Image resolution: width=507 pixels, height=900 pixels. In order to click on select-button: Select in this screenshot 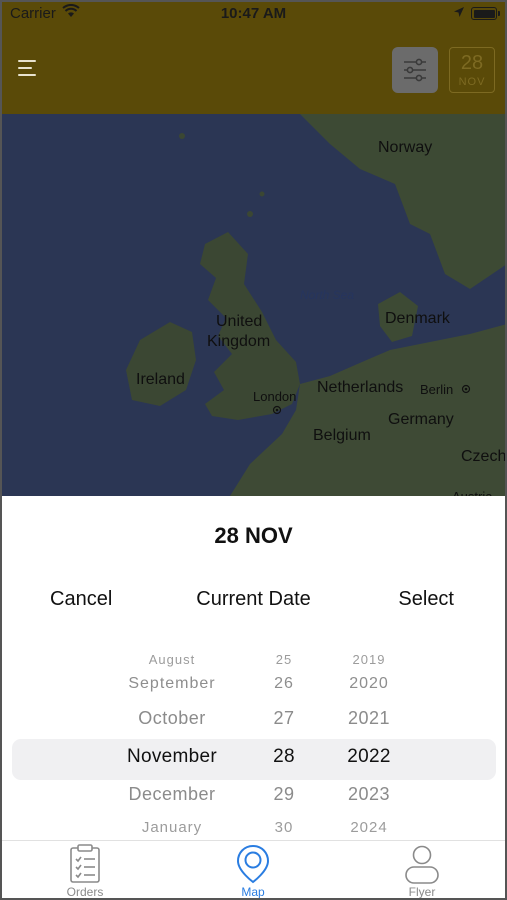, I will do `click(426, 599)`.